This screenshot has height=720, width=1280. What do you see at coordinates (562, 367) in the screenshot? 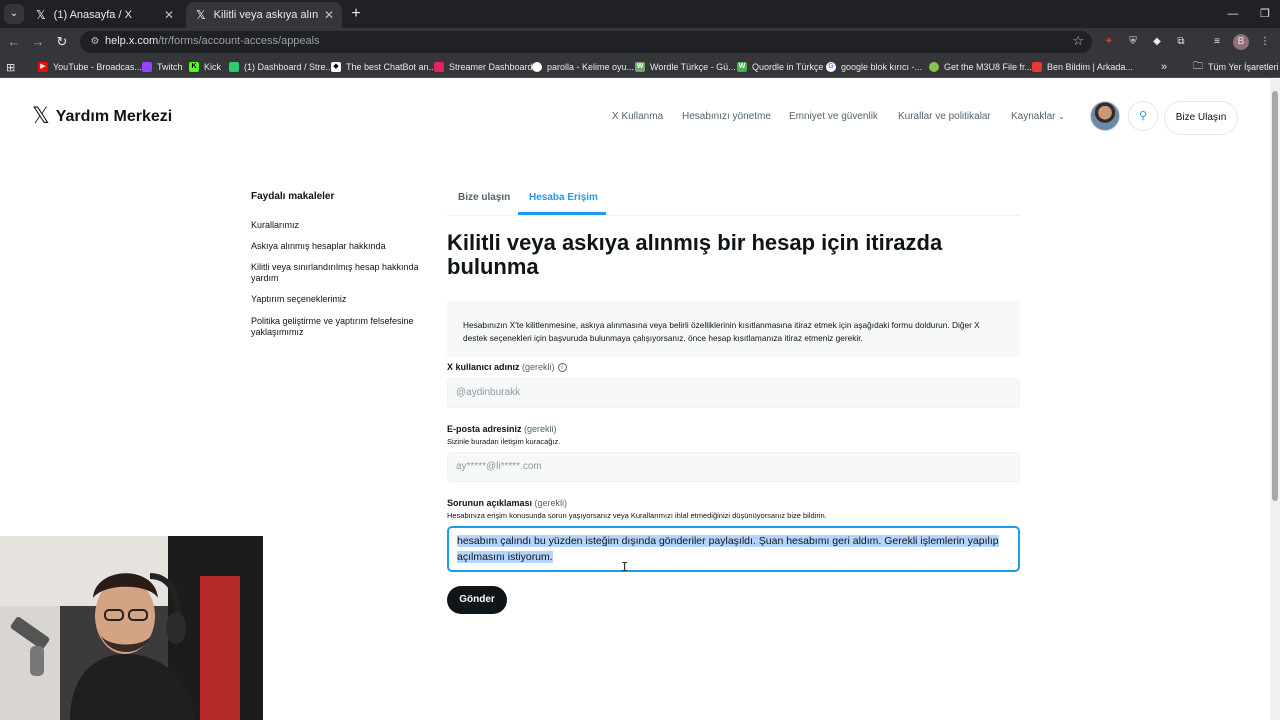
I see `info-icon: i` at bounding box center [562, 367].